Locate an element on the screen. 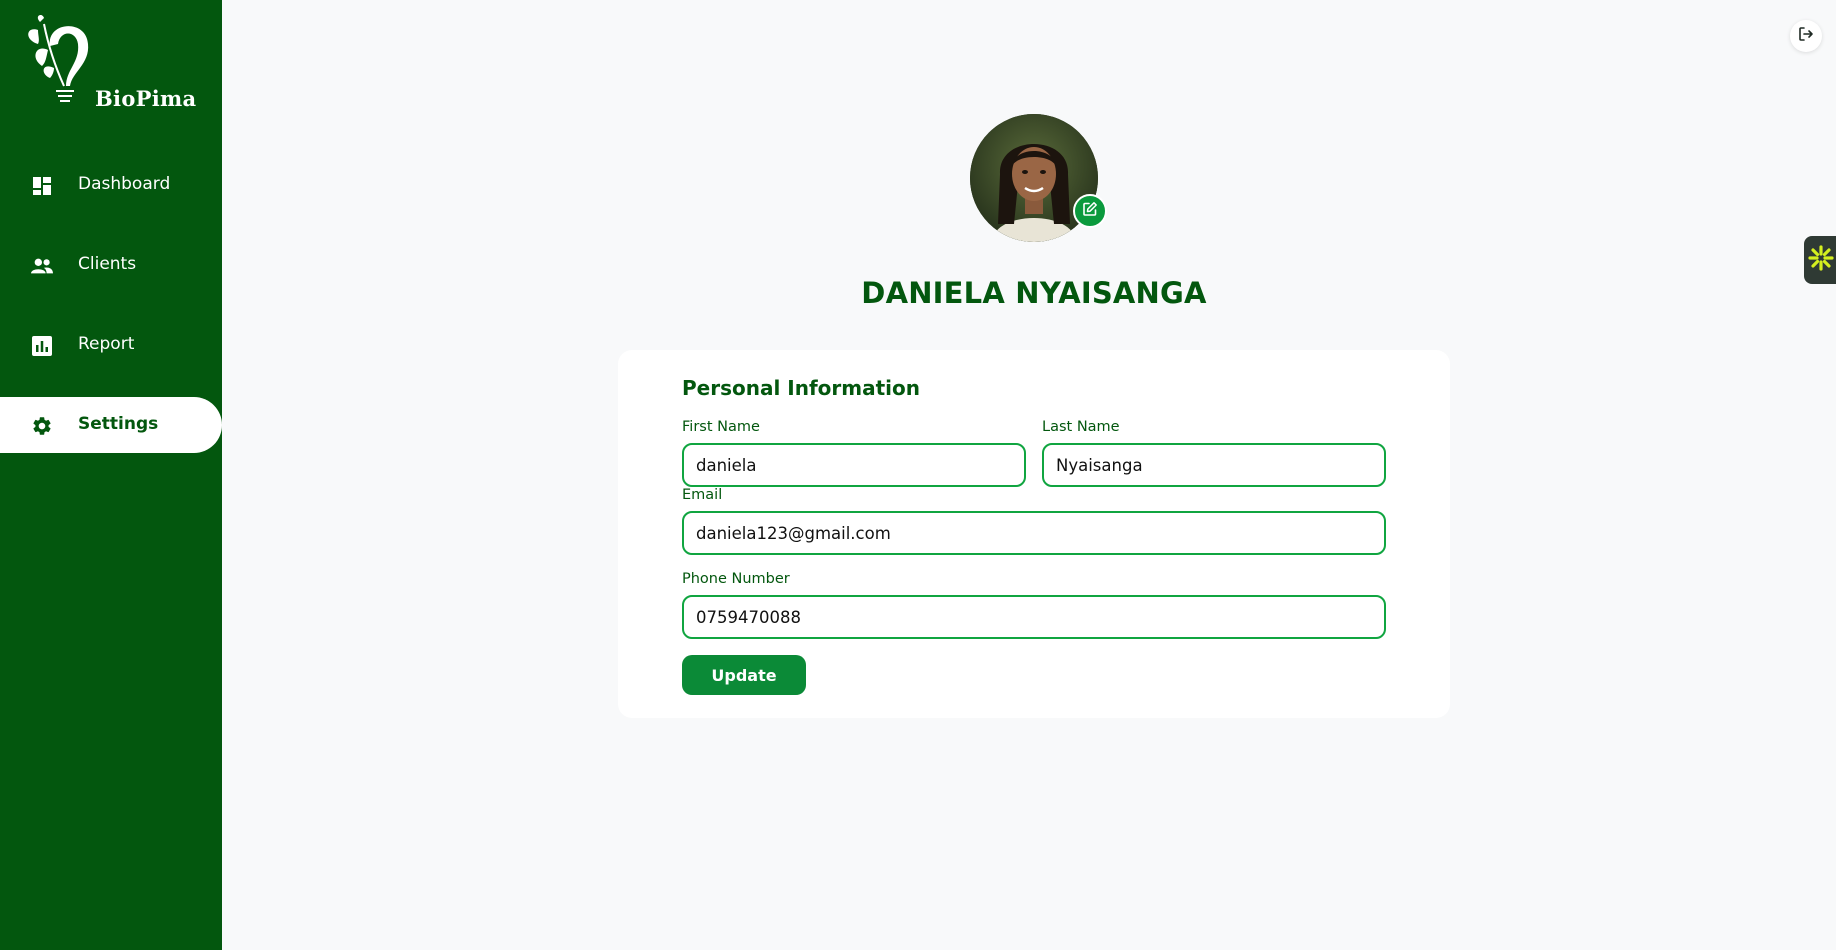  phone-number-label: Phone Number is located at coordinates (736, 579).